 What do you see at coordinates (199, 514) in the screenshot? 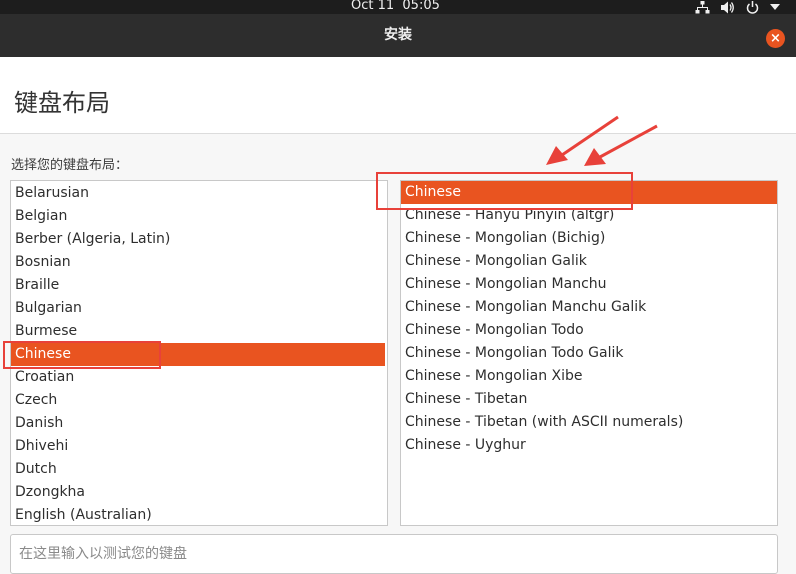
I see `list-item: English (Australian)` at bounding box center [199, 514].